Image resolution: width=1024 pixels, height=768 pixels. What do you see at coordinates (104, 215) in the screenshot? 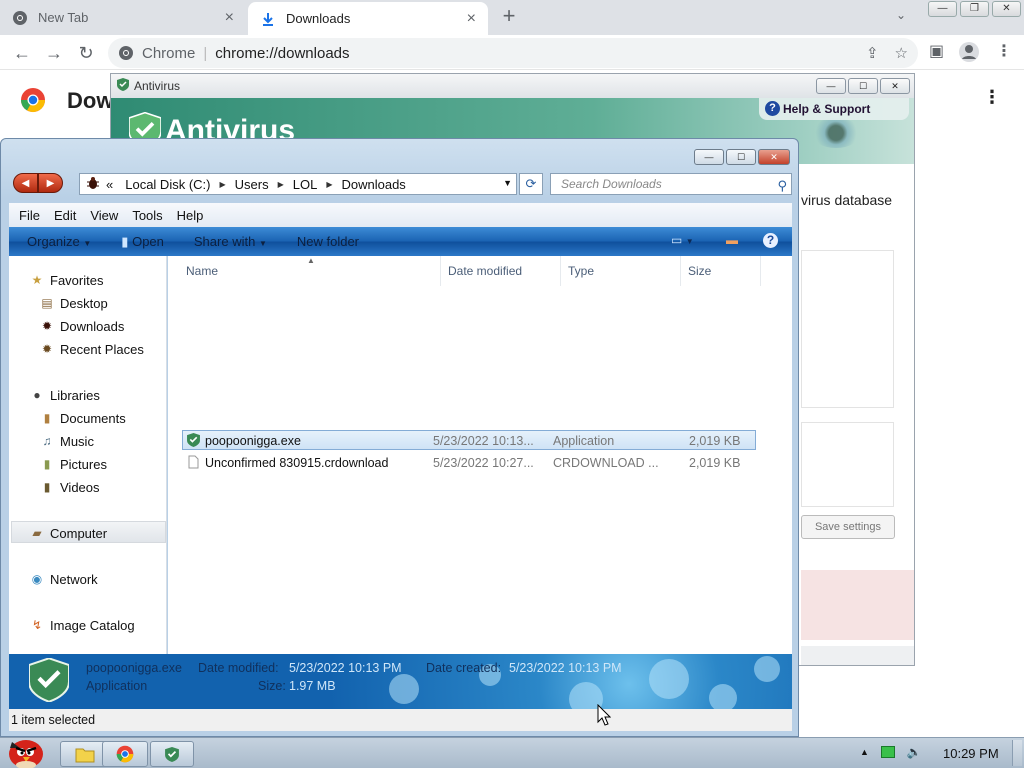
I see `menu-view: View` at bounding box center [104, 215].